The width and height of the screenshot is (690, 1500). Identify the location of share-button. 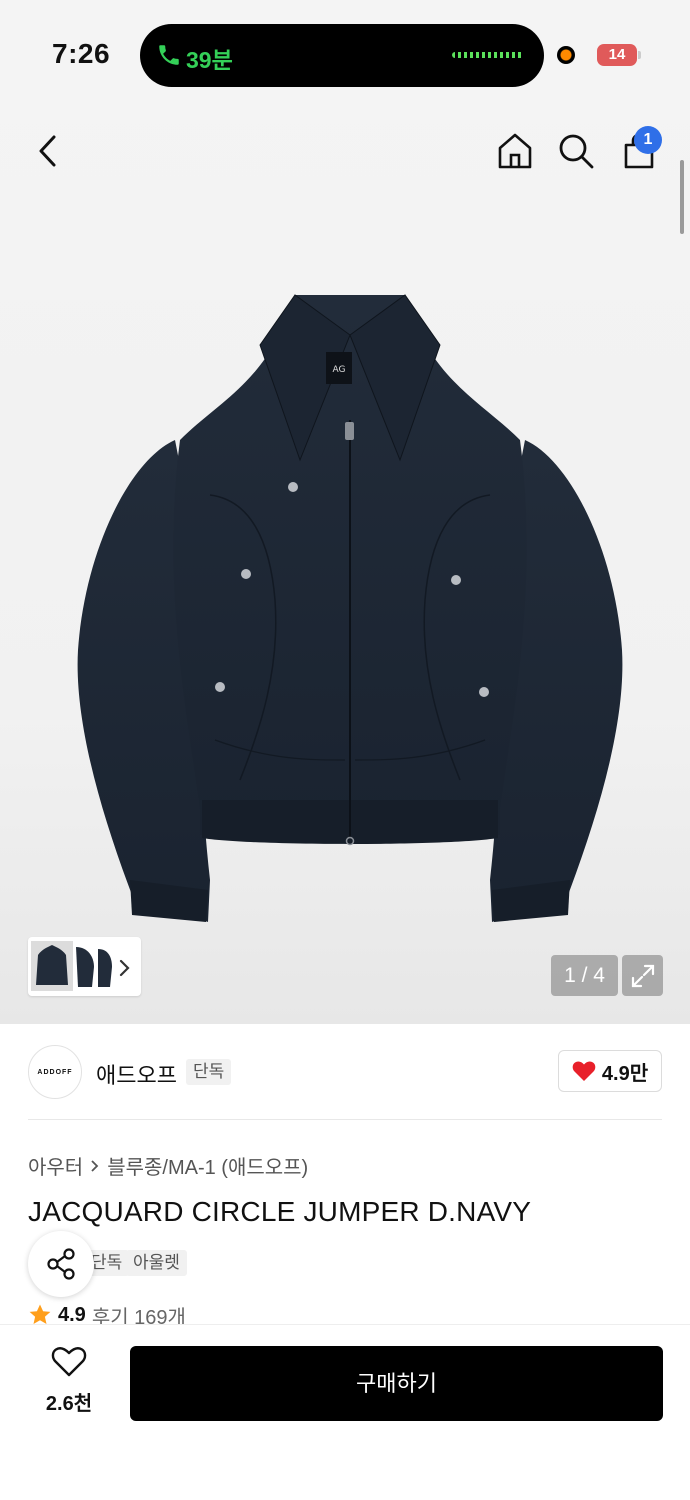
(61, 1264).